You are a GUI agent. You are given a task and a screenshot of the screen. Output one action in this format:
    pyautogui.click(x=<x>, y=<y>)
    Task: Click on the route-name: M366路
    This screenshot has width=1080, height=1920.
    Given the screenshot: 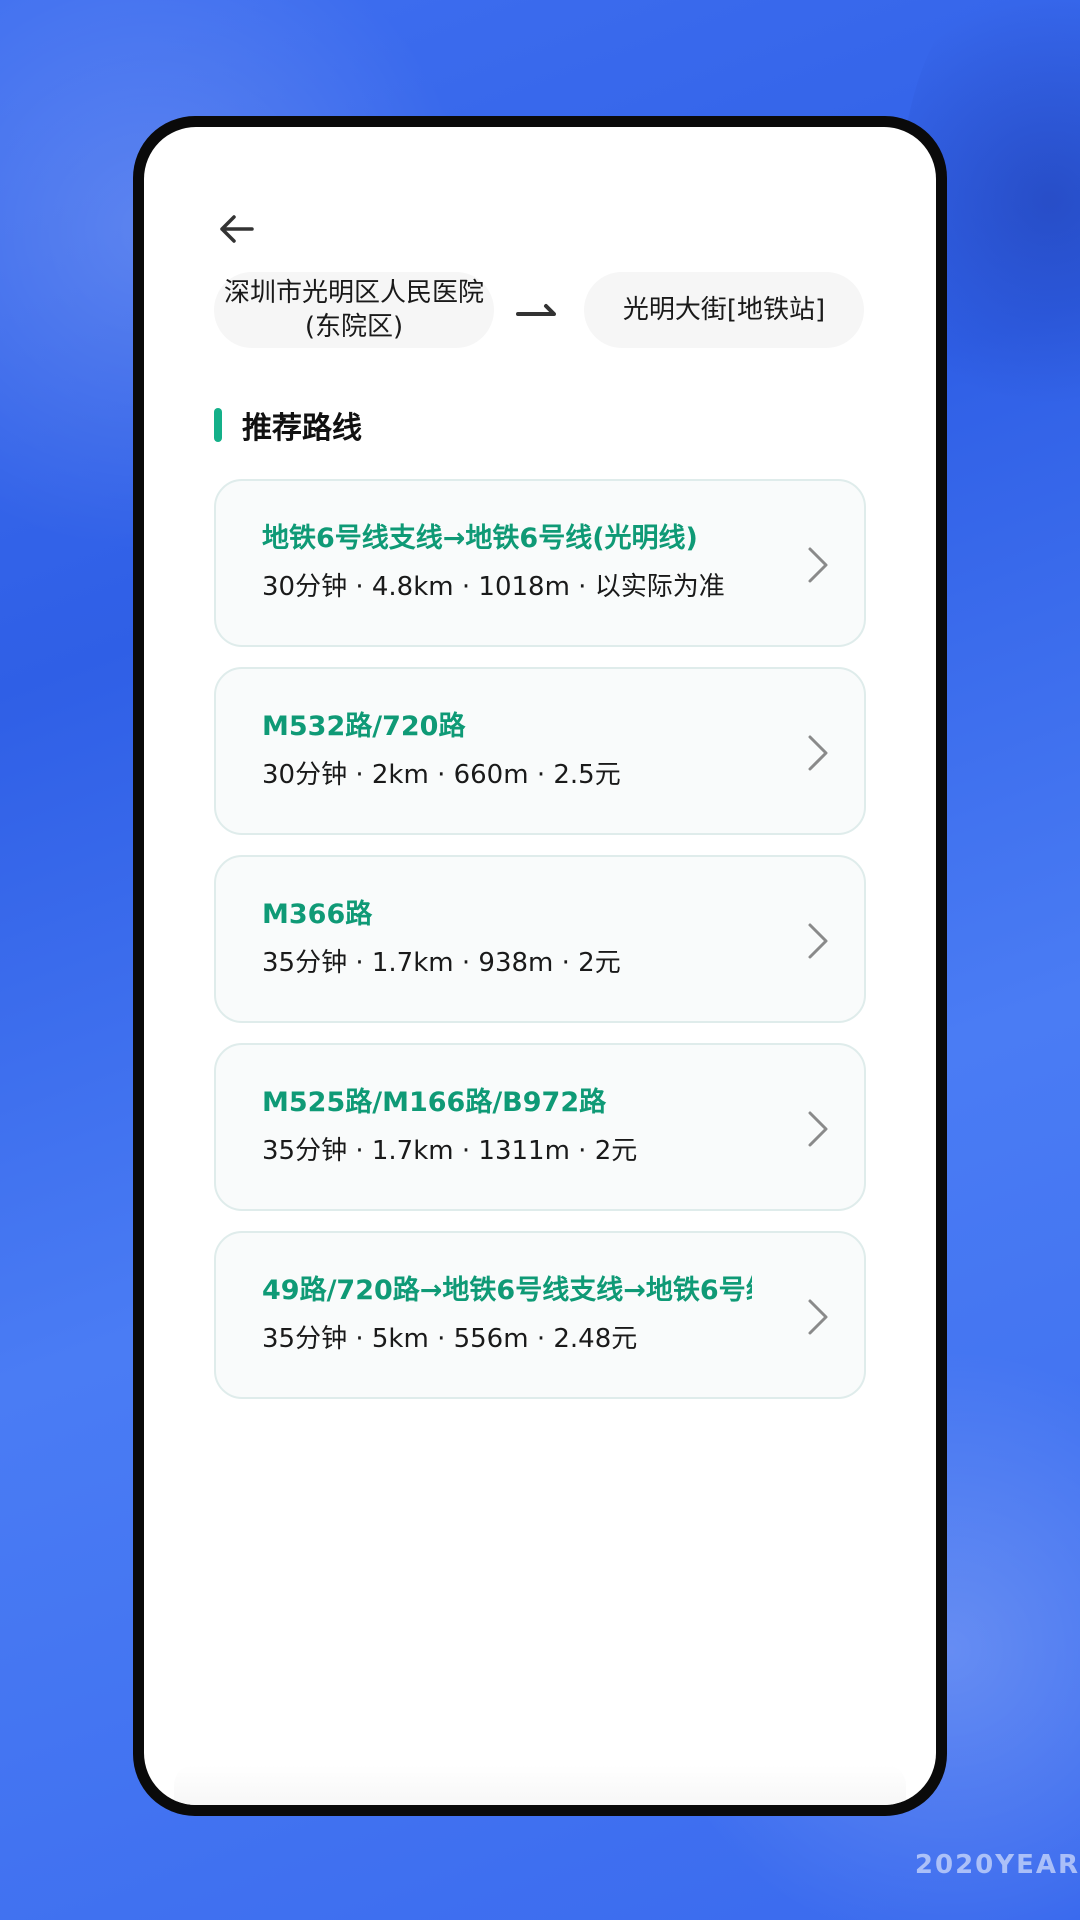 What is the action you would take?
    pyautogui.click(x=317, y=914)
    